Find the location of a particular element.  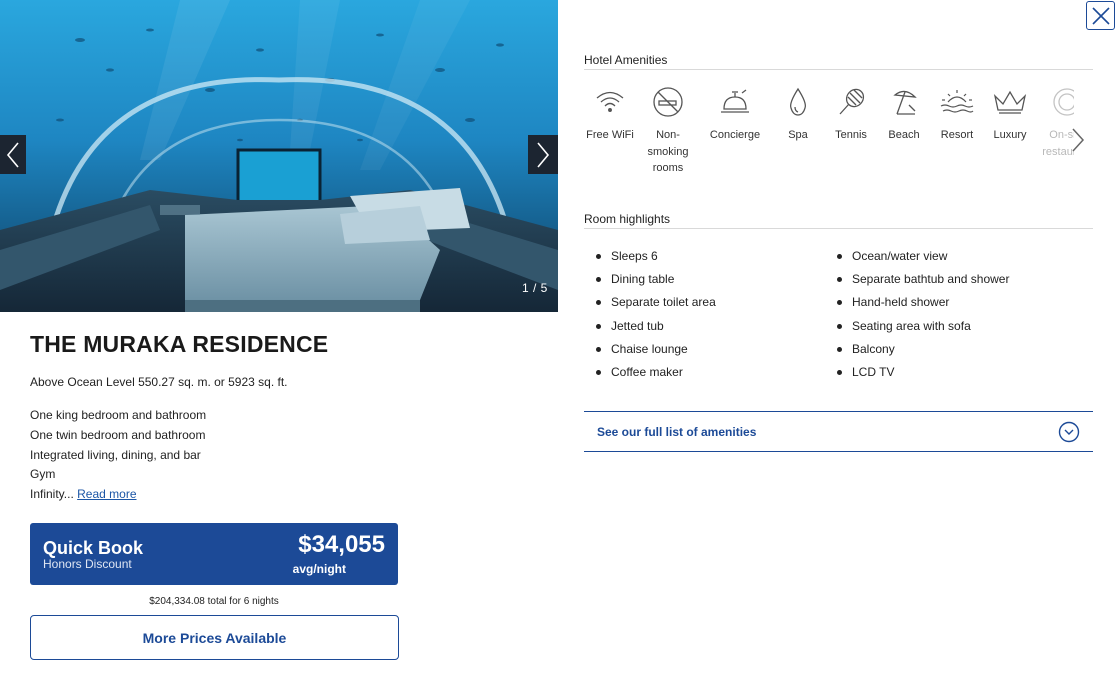

nightly-price: $34,055 is located at coordinates (341, 544).